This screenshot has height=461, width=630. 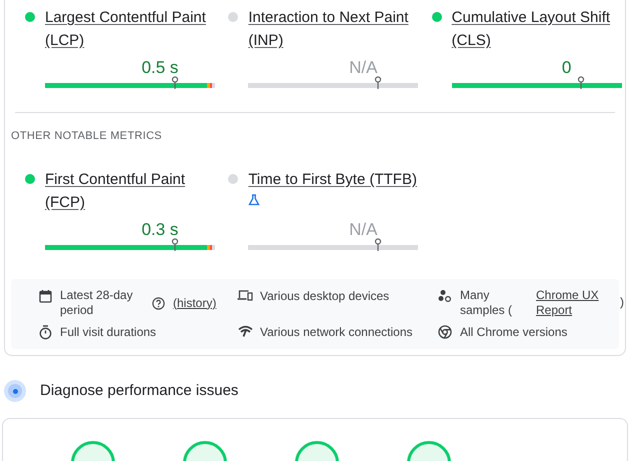 What do you see at coordinates (245, 295) in the screenshot?
I see `devices-icon` at bounding box center [245, 295].